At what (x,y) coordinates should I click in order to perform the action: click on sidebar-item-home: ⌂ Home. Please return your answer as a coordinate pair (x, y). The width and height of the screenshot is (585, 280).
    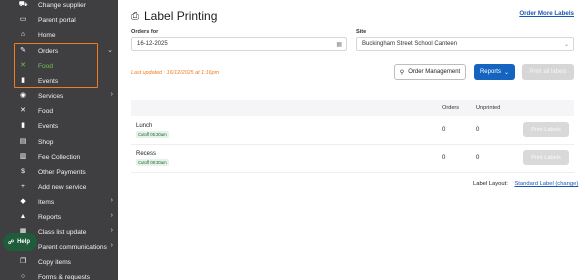
    Looking at the image, I should click on (59, 35).